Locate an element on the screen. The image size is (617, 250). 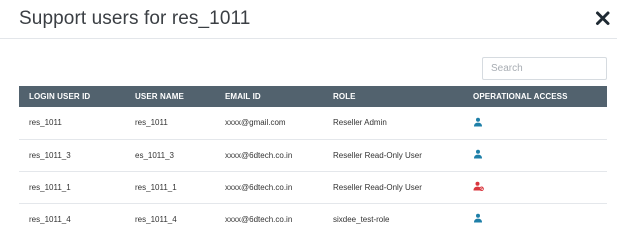
login-user-id-cell: res_1011_1 is located at coordinates (50, 187).